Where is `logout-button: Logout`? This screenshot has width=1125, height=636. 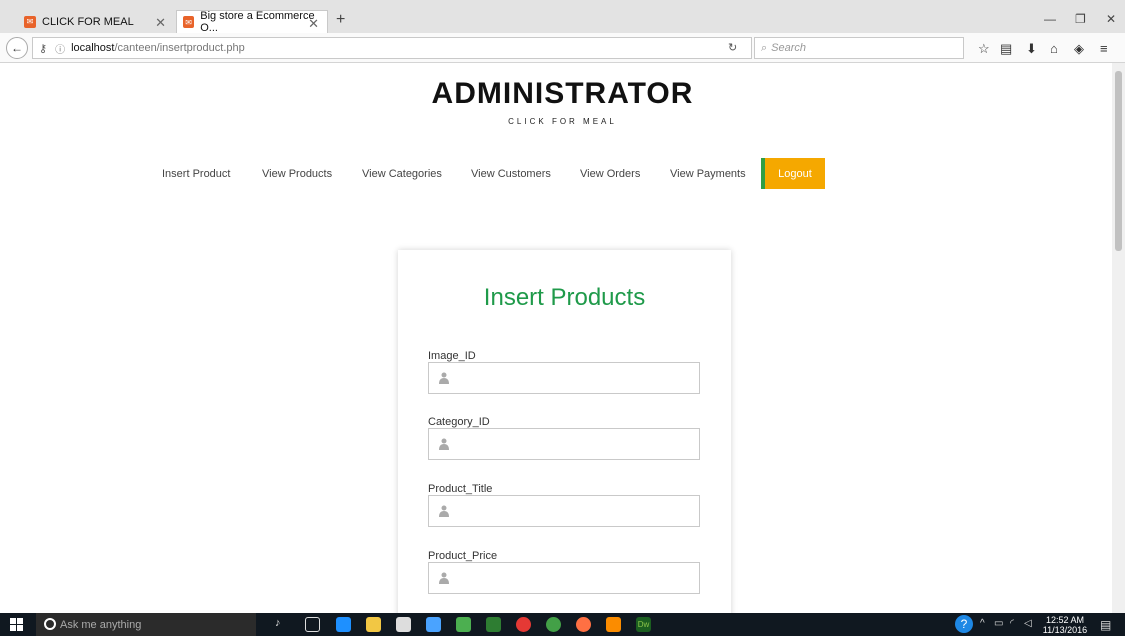
logout-button: Logout is located at coordinates (793, 173).